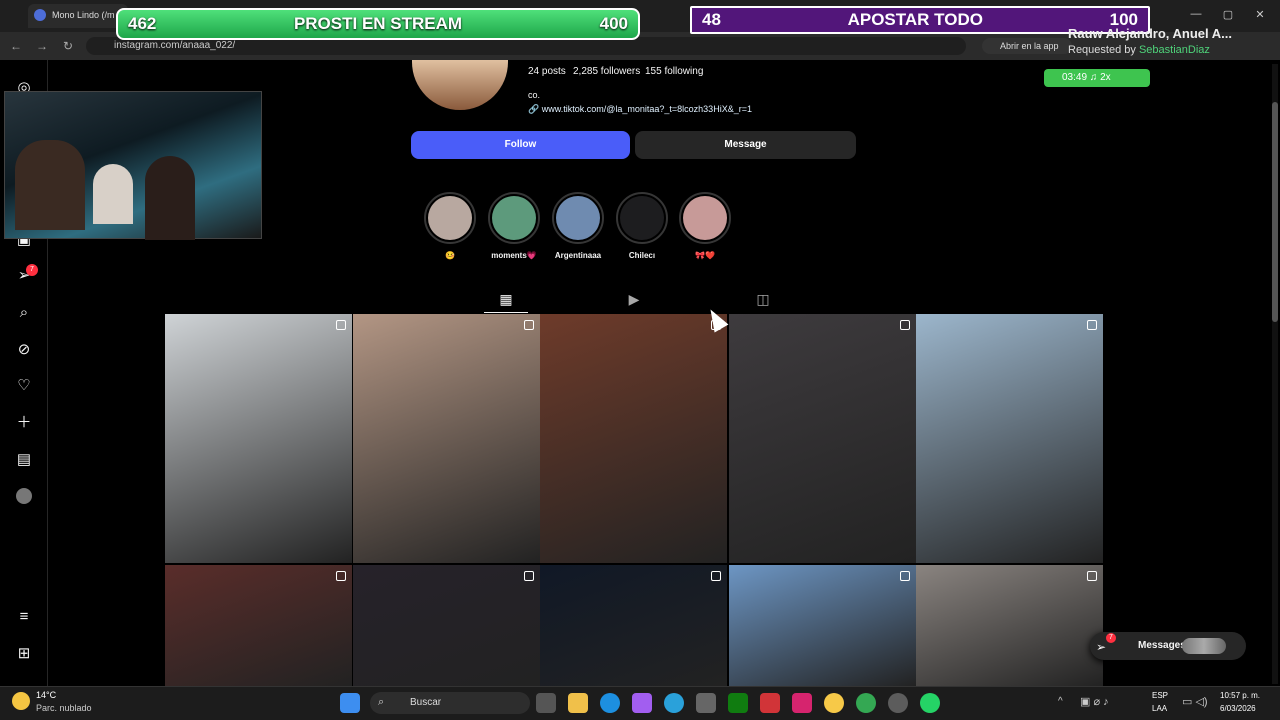 This screenshot has width=1280, height=720. What do you see at coordinates (535, 109) in the screenshot?
I see `link-icon: 🔗` at bounding box center [535, 109].